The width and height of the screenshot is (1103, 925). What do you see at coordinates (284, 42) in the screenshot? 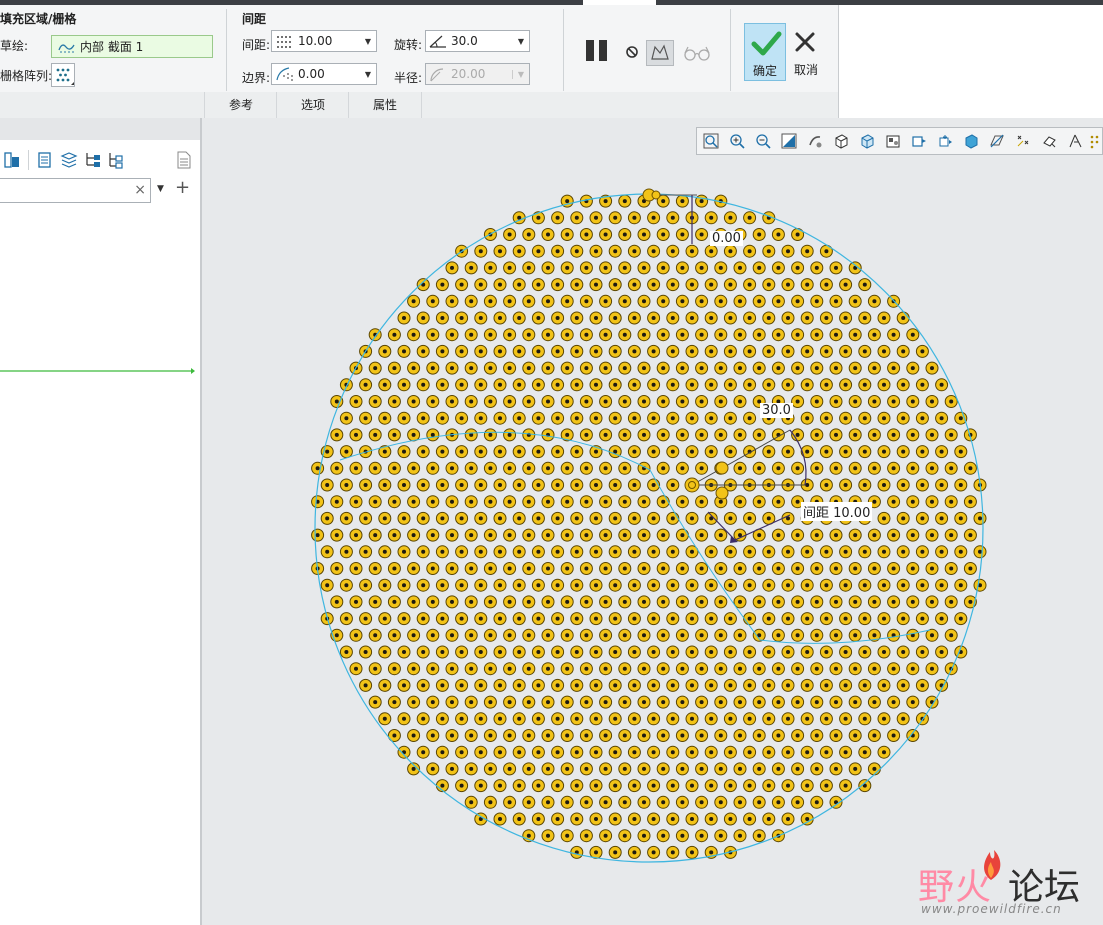
I see `spacing-icon` at bounding box center [284, 42].